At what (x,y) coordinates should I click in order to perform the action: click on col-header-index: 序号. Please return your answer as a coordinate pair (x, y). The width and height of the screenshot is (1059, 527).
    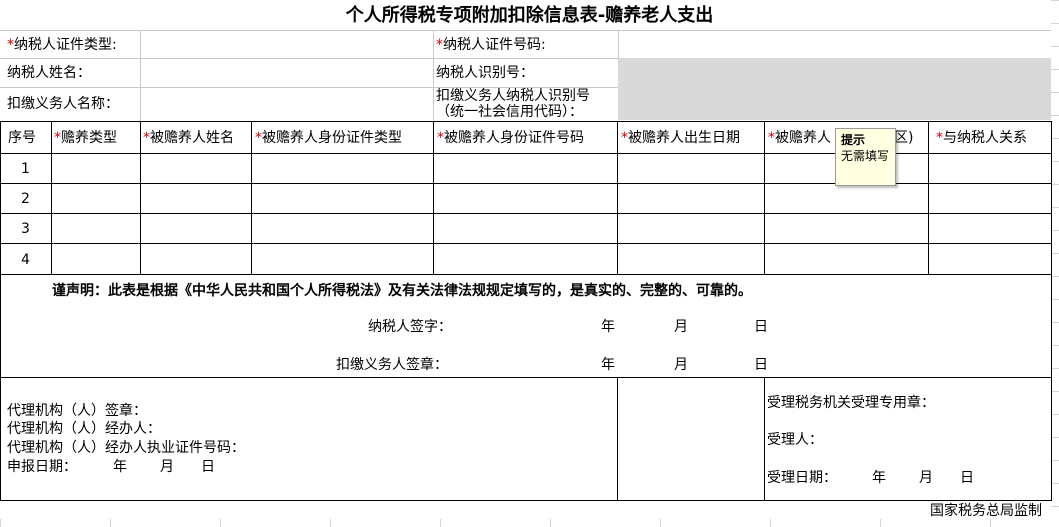
    Looking at the image, I should click on (22, 138).